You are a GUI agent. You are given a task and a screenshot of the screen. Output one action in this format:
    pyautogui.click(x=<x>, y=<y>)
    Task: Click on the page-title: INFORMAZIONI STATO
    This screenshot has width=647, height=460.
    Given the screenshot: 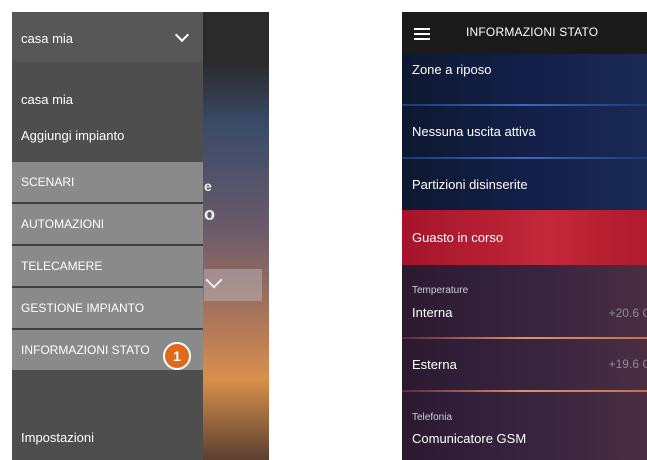 What is the action you would take?
    pyautogui.click(x=532, y=32)
    